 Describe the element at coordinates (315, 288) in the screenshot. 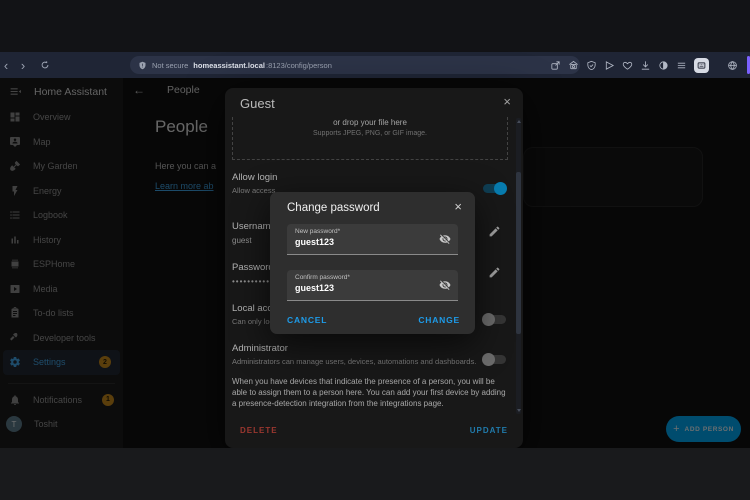

I see `confirm-password-value: guest123` at that location.